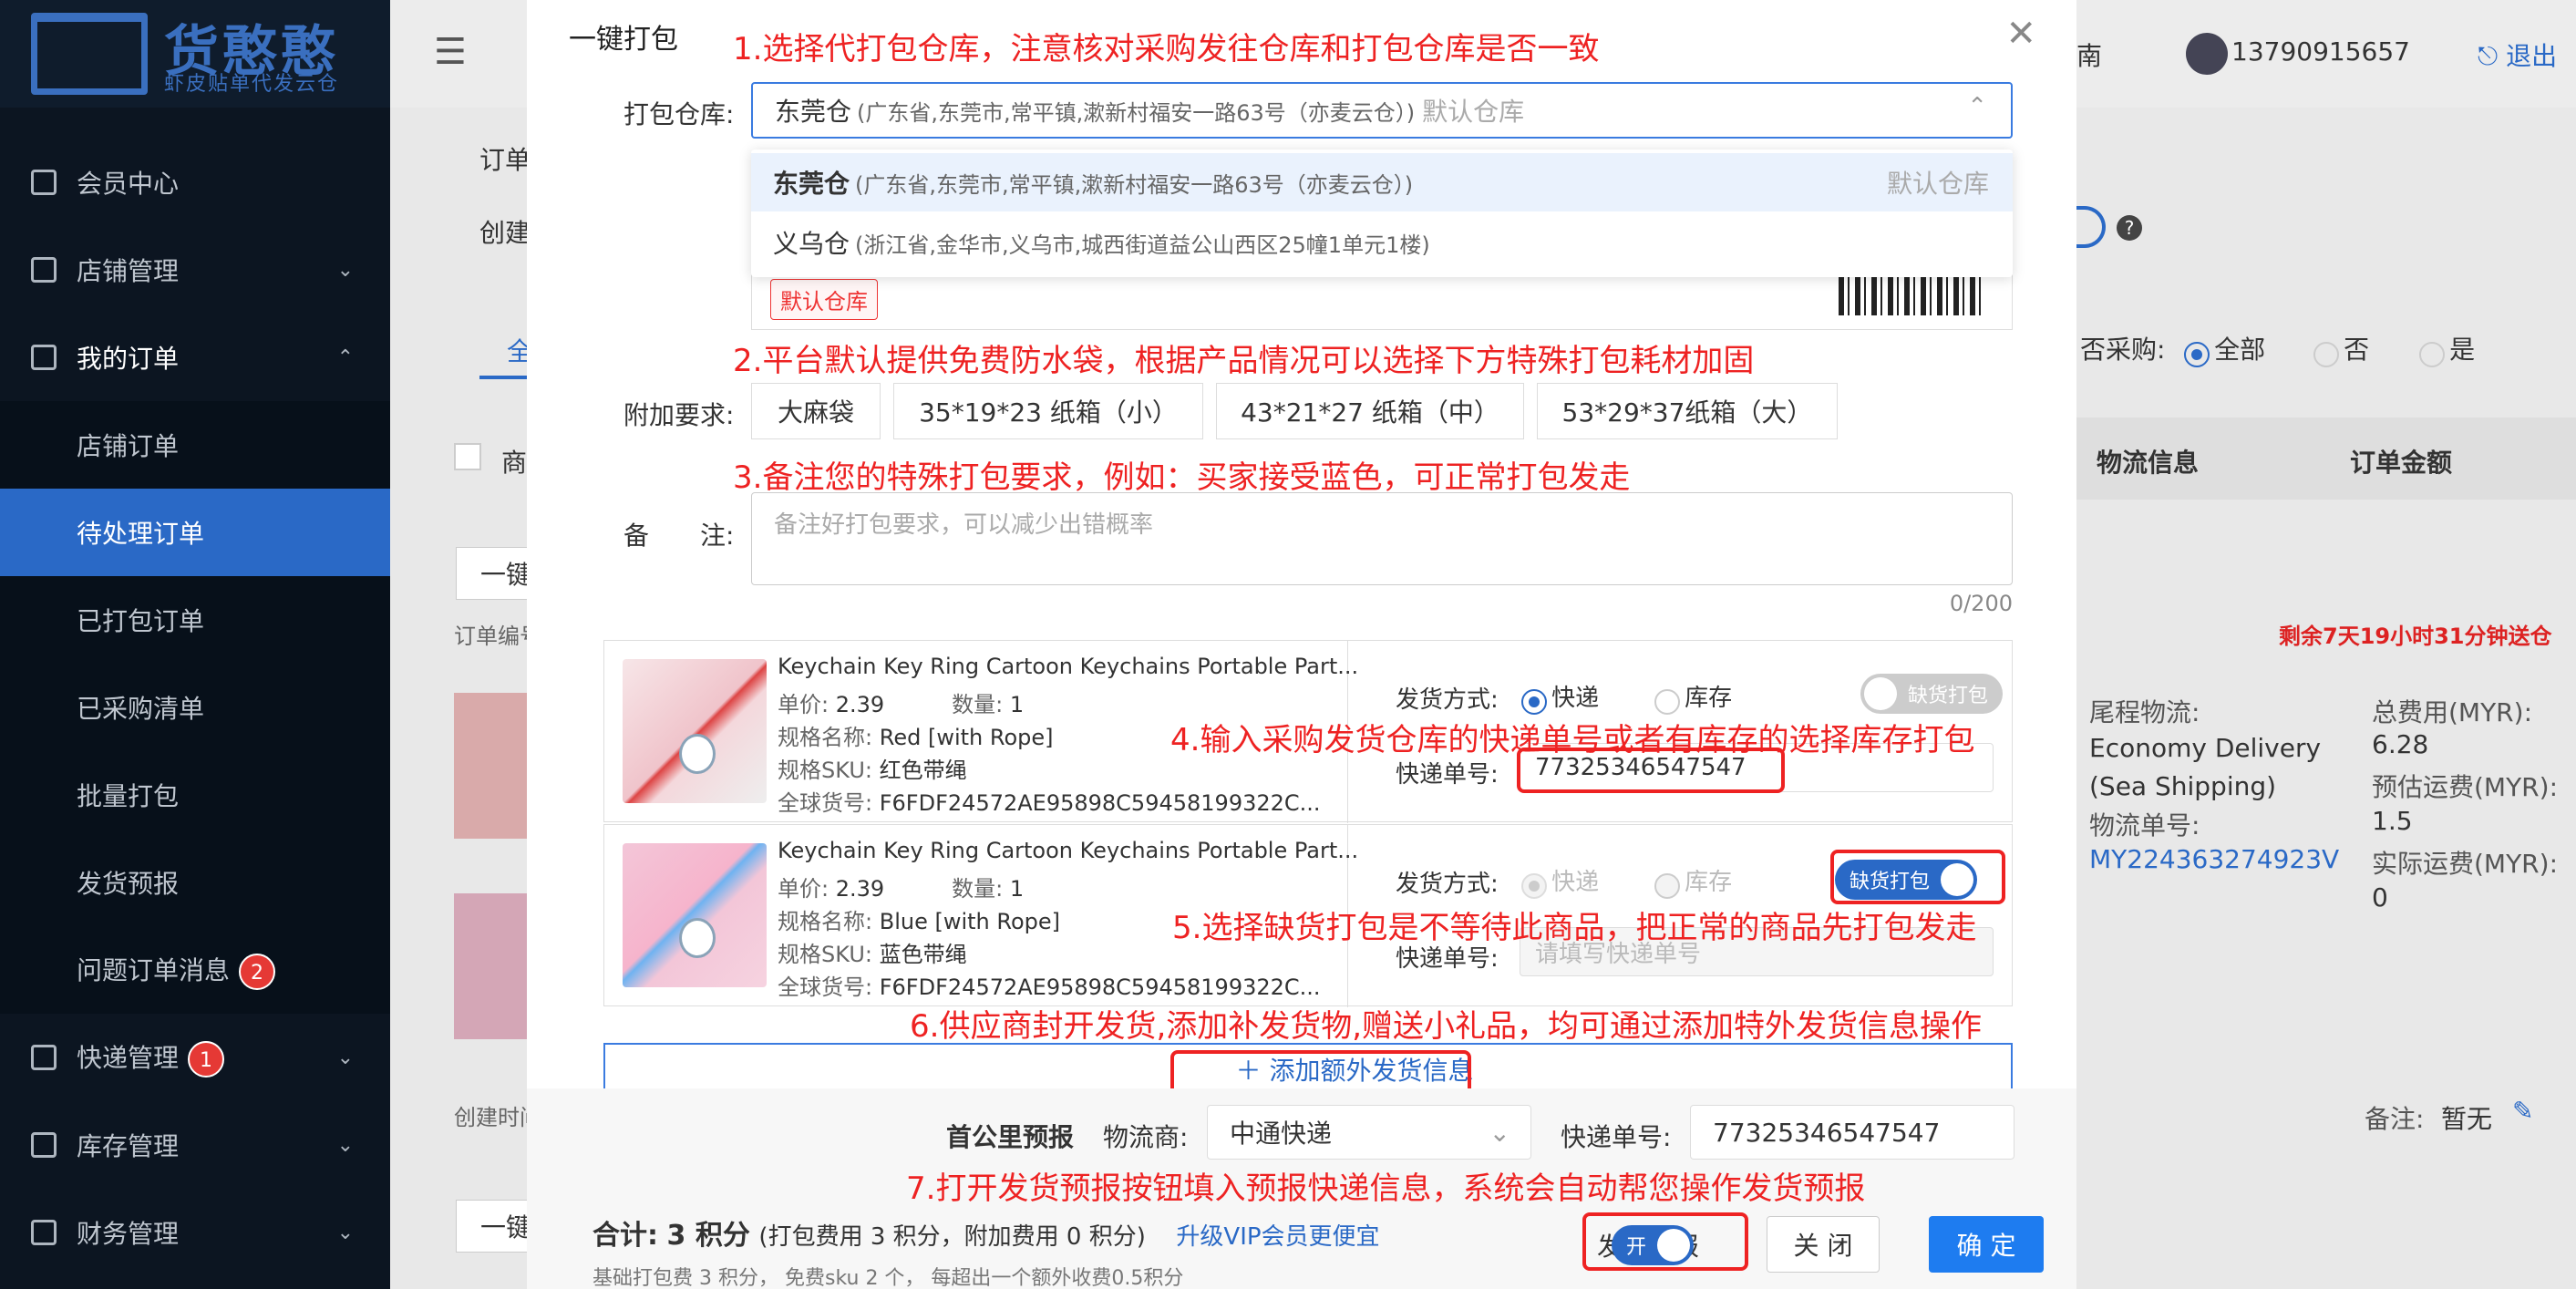  What do you see at coordinates (141, 621) in the screenshot?
I see `sidebar-item-label: 已打包订单` at bounding box center [141, 621].